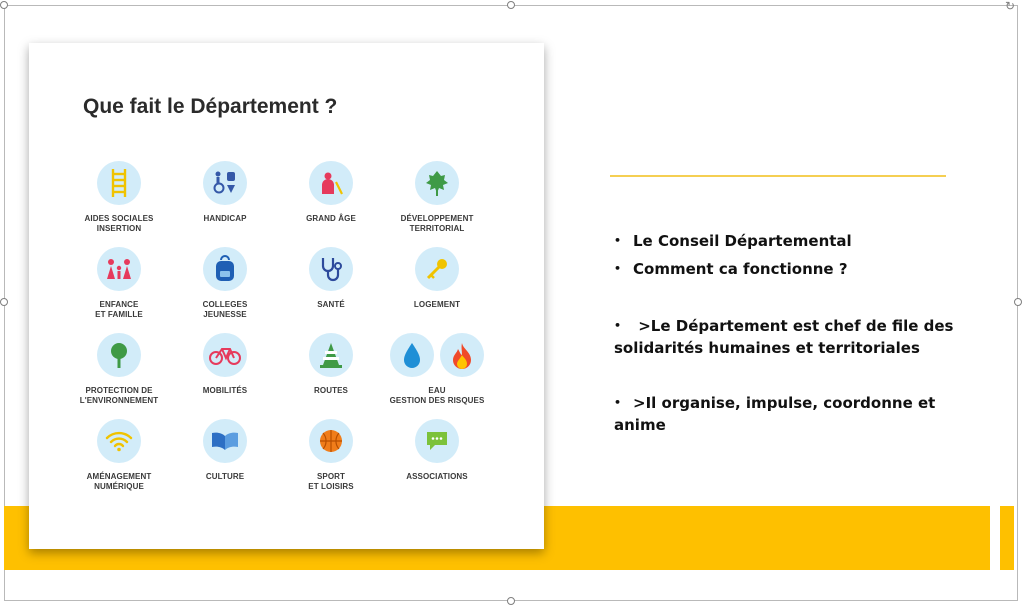 The width and height of the screenshot is (1022, 605). I want to click on speech-bubble-icon, so click(437, 441).